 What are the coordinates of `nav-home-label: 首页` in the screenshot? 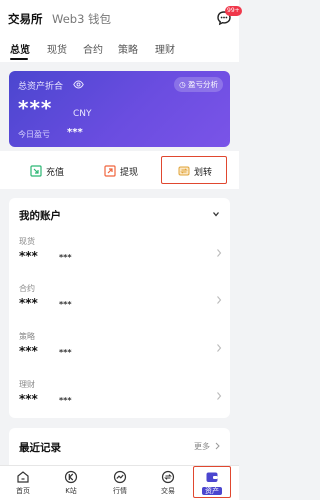 It's located at (23, 491).